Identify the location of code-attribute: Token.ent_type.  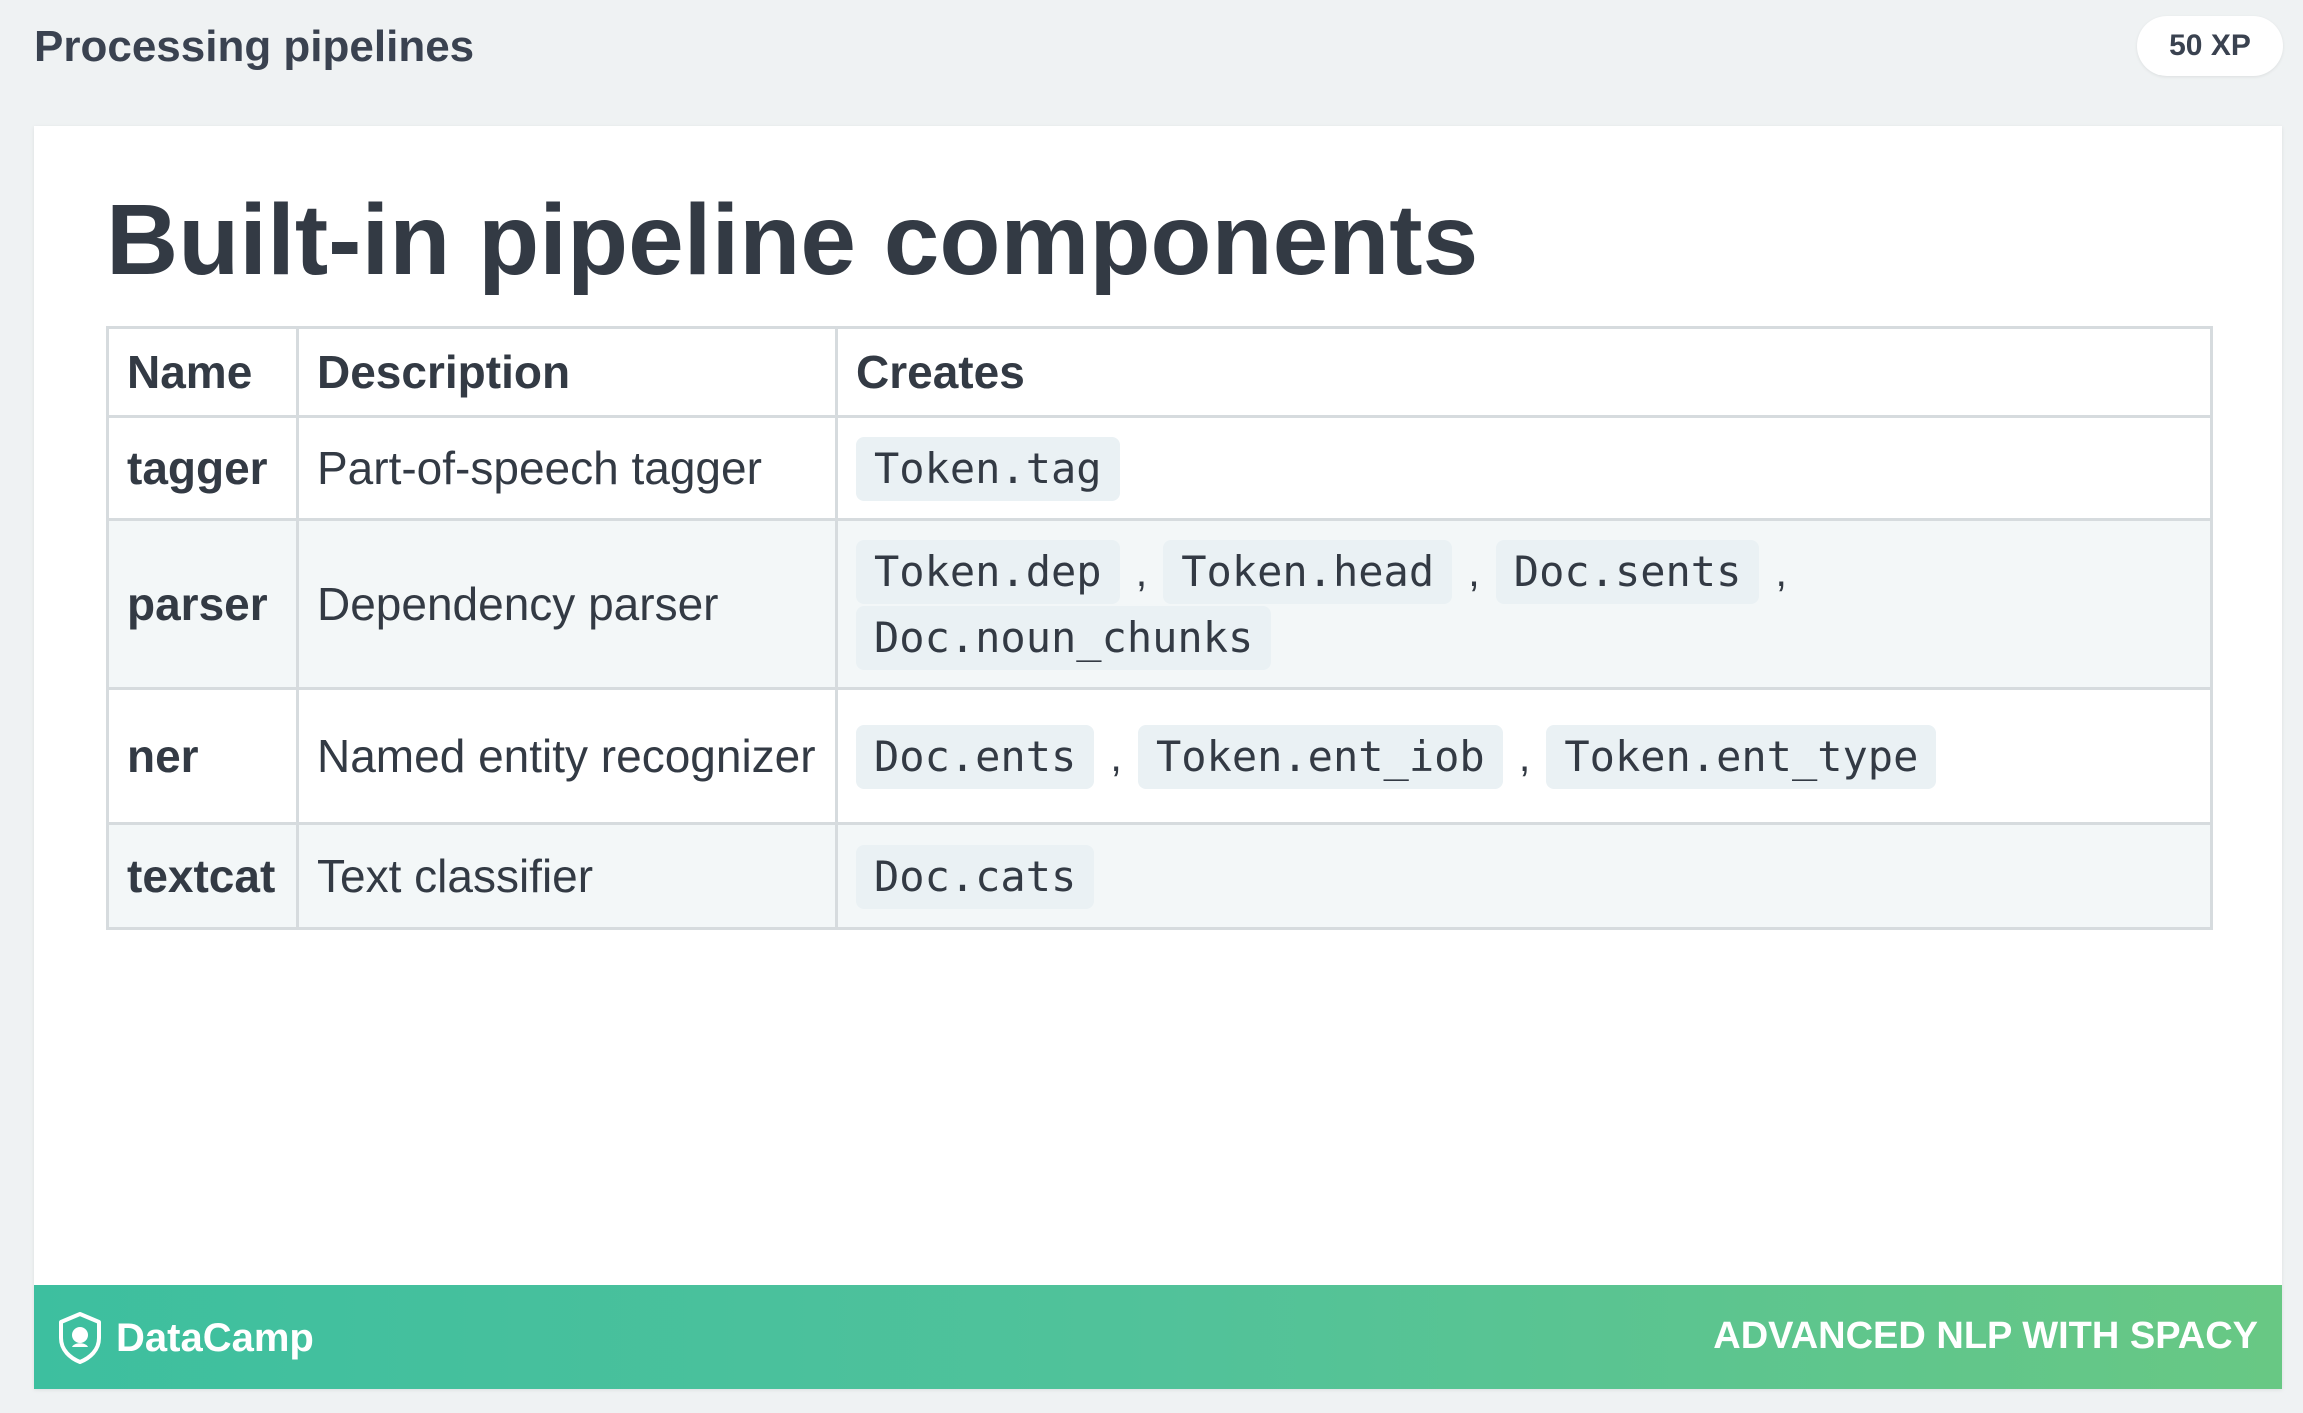
(1741, 757).